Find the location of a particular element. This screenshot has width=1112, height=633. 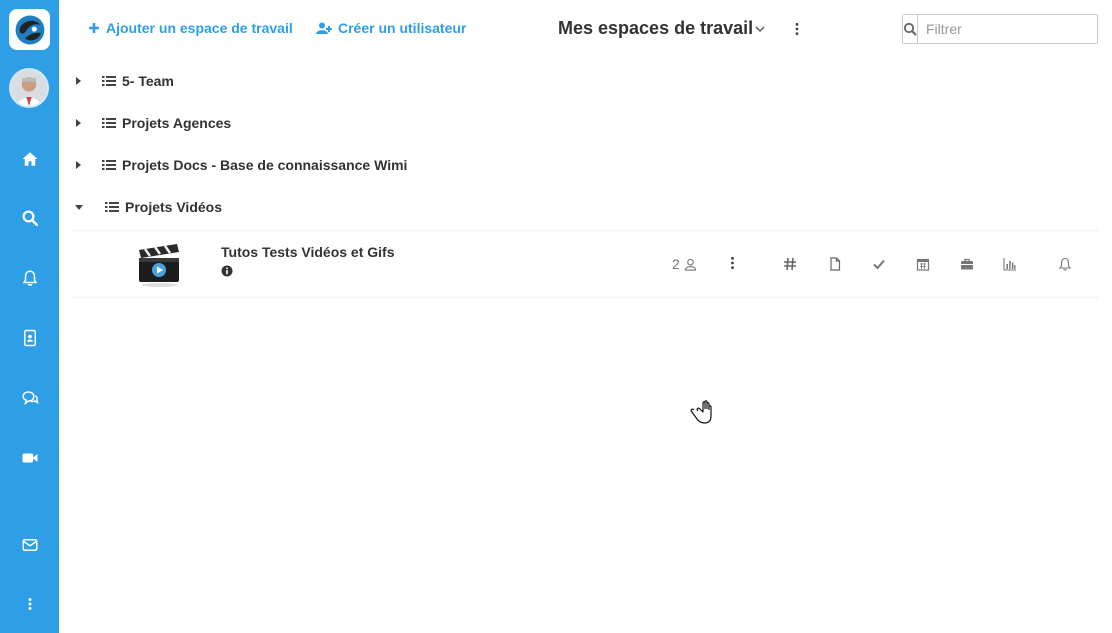

tree-item-5-team: 5- Team is located at coordinates (585, 81).